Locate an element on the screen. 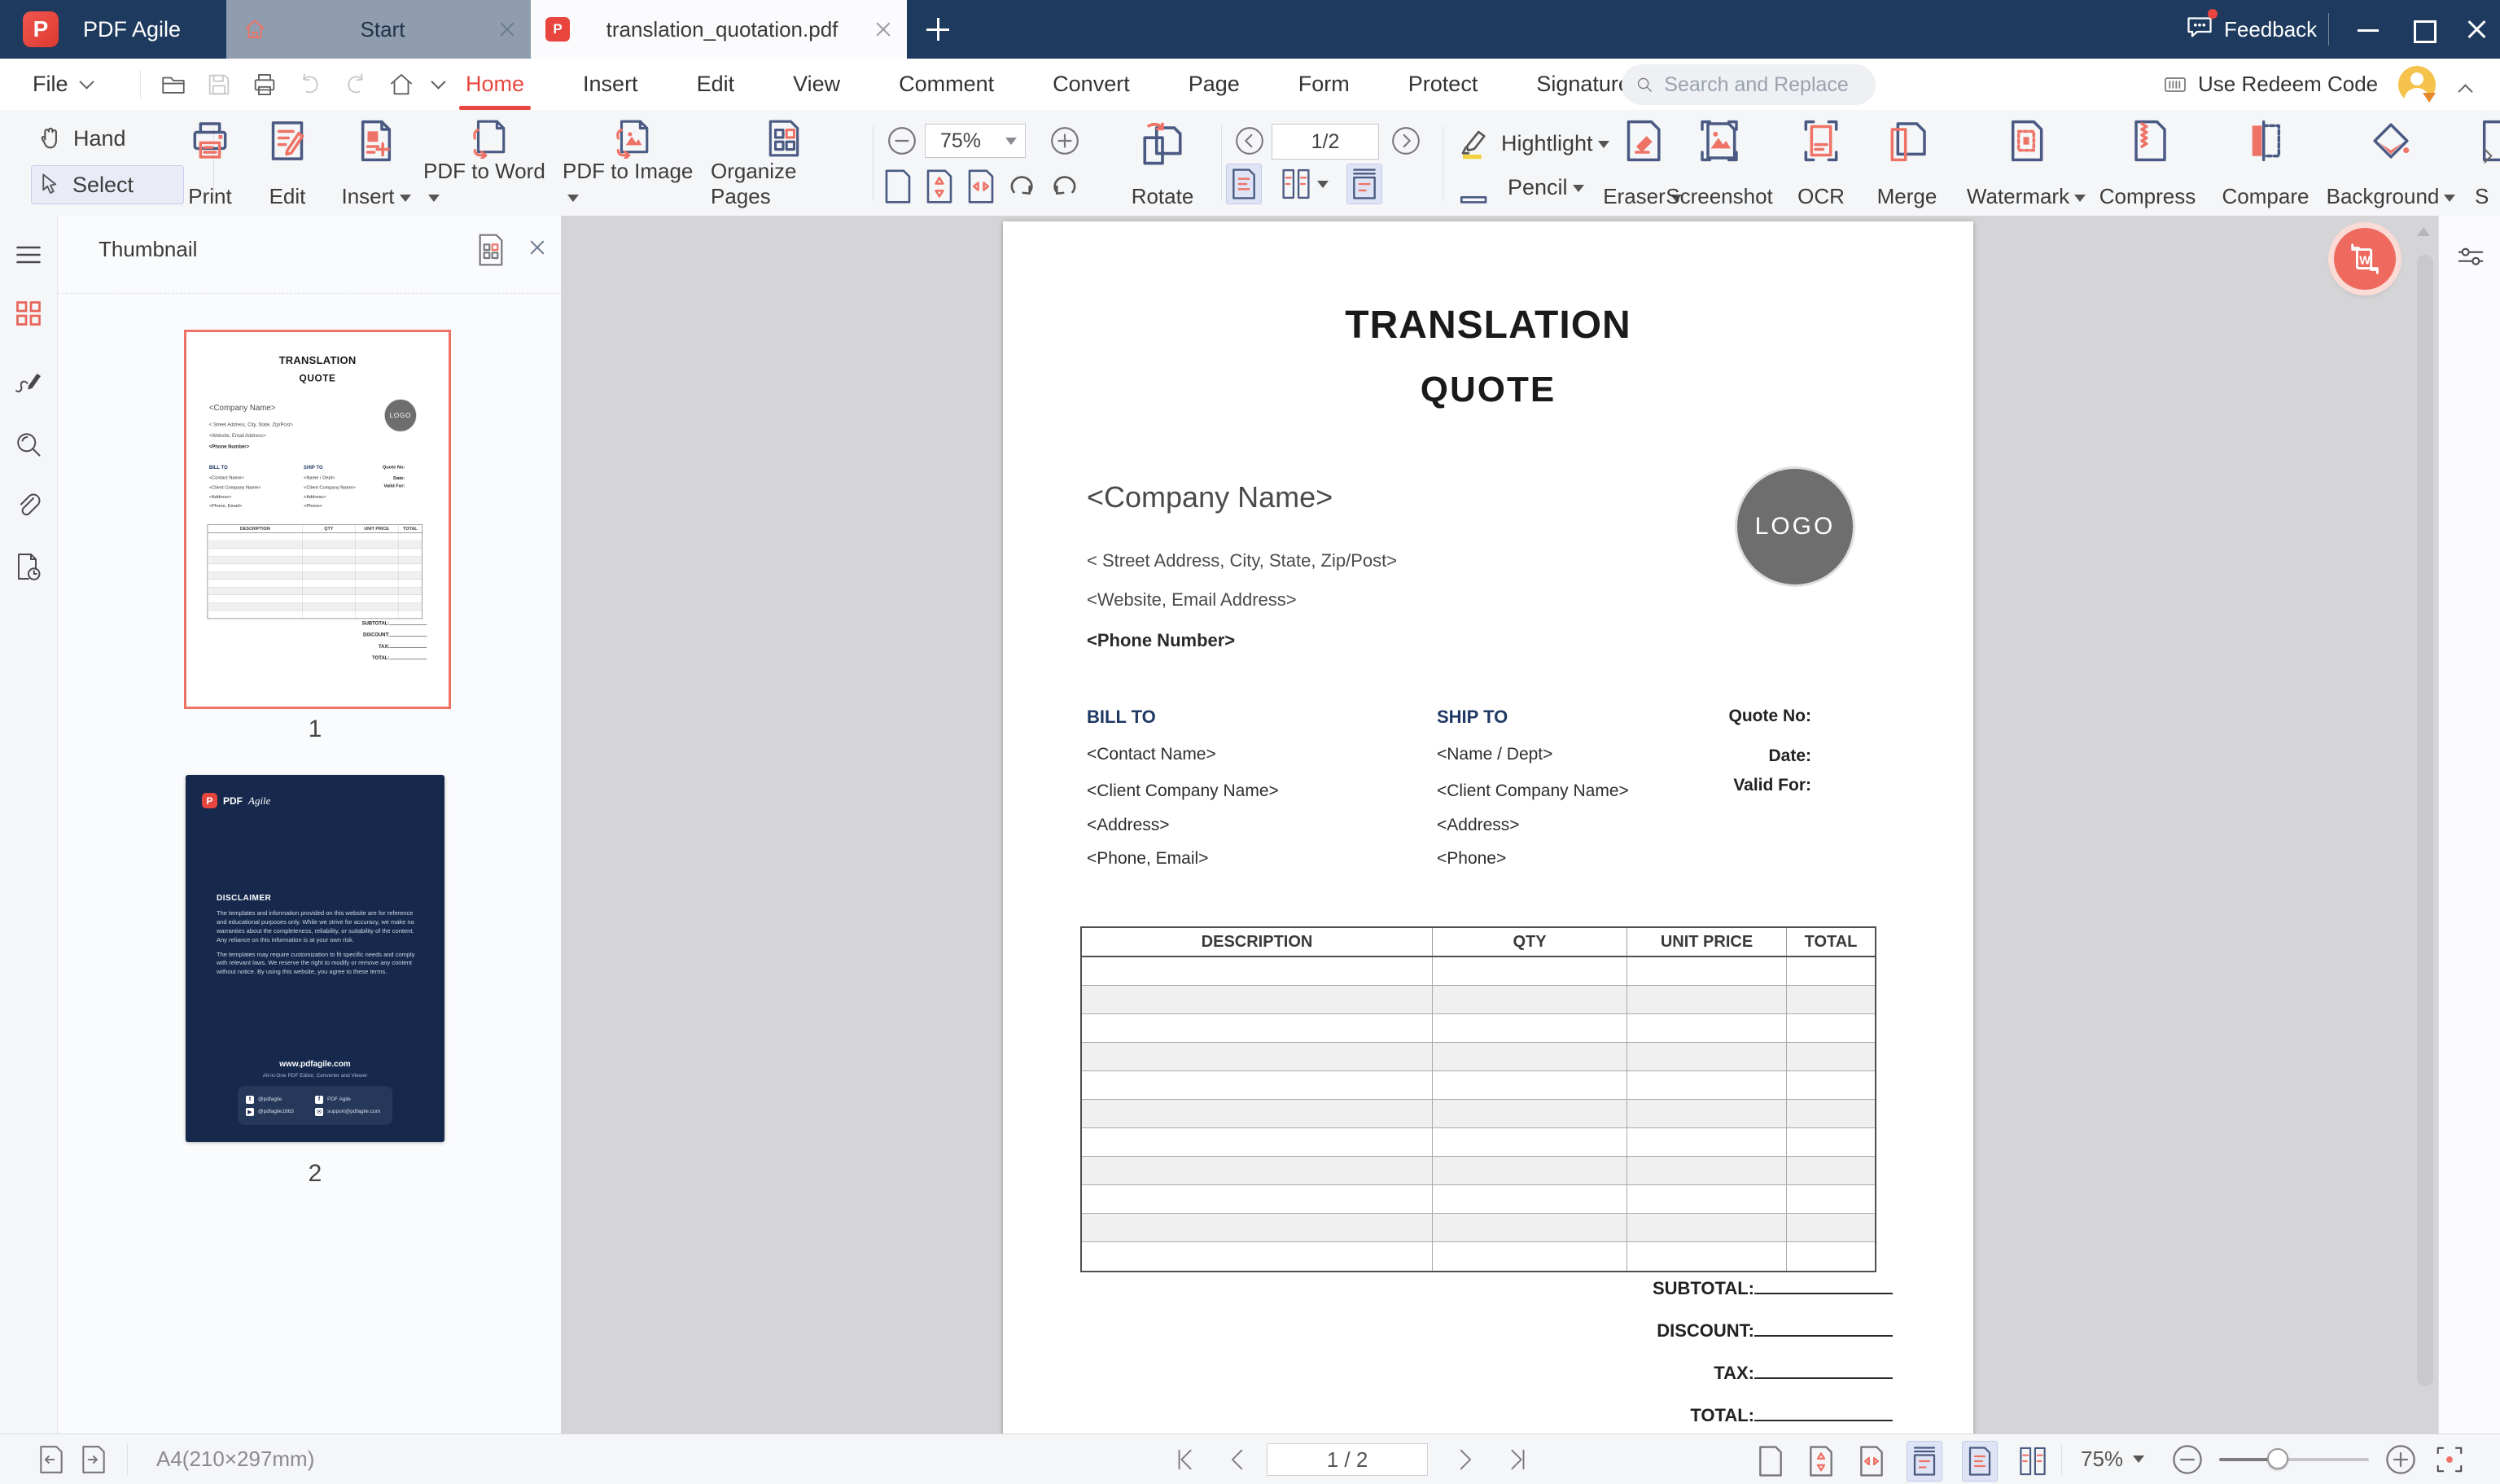 This screenshot has width=2500, height=1484. fullscreen-button is located at coordinates (2449, 1460).